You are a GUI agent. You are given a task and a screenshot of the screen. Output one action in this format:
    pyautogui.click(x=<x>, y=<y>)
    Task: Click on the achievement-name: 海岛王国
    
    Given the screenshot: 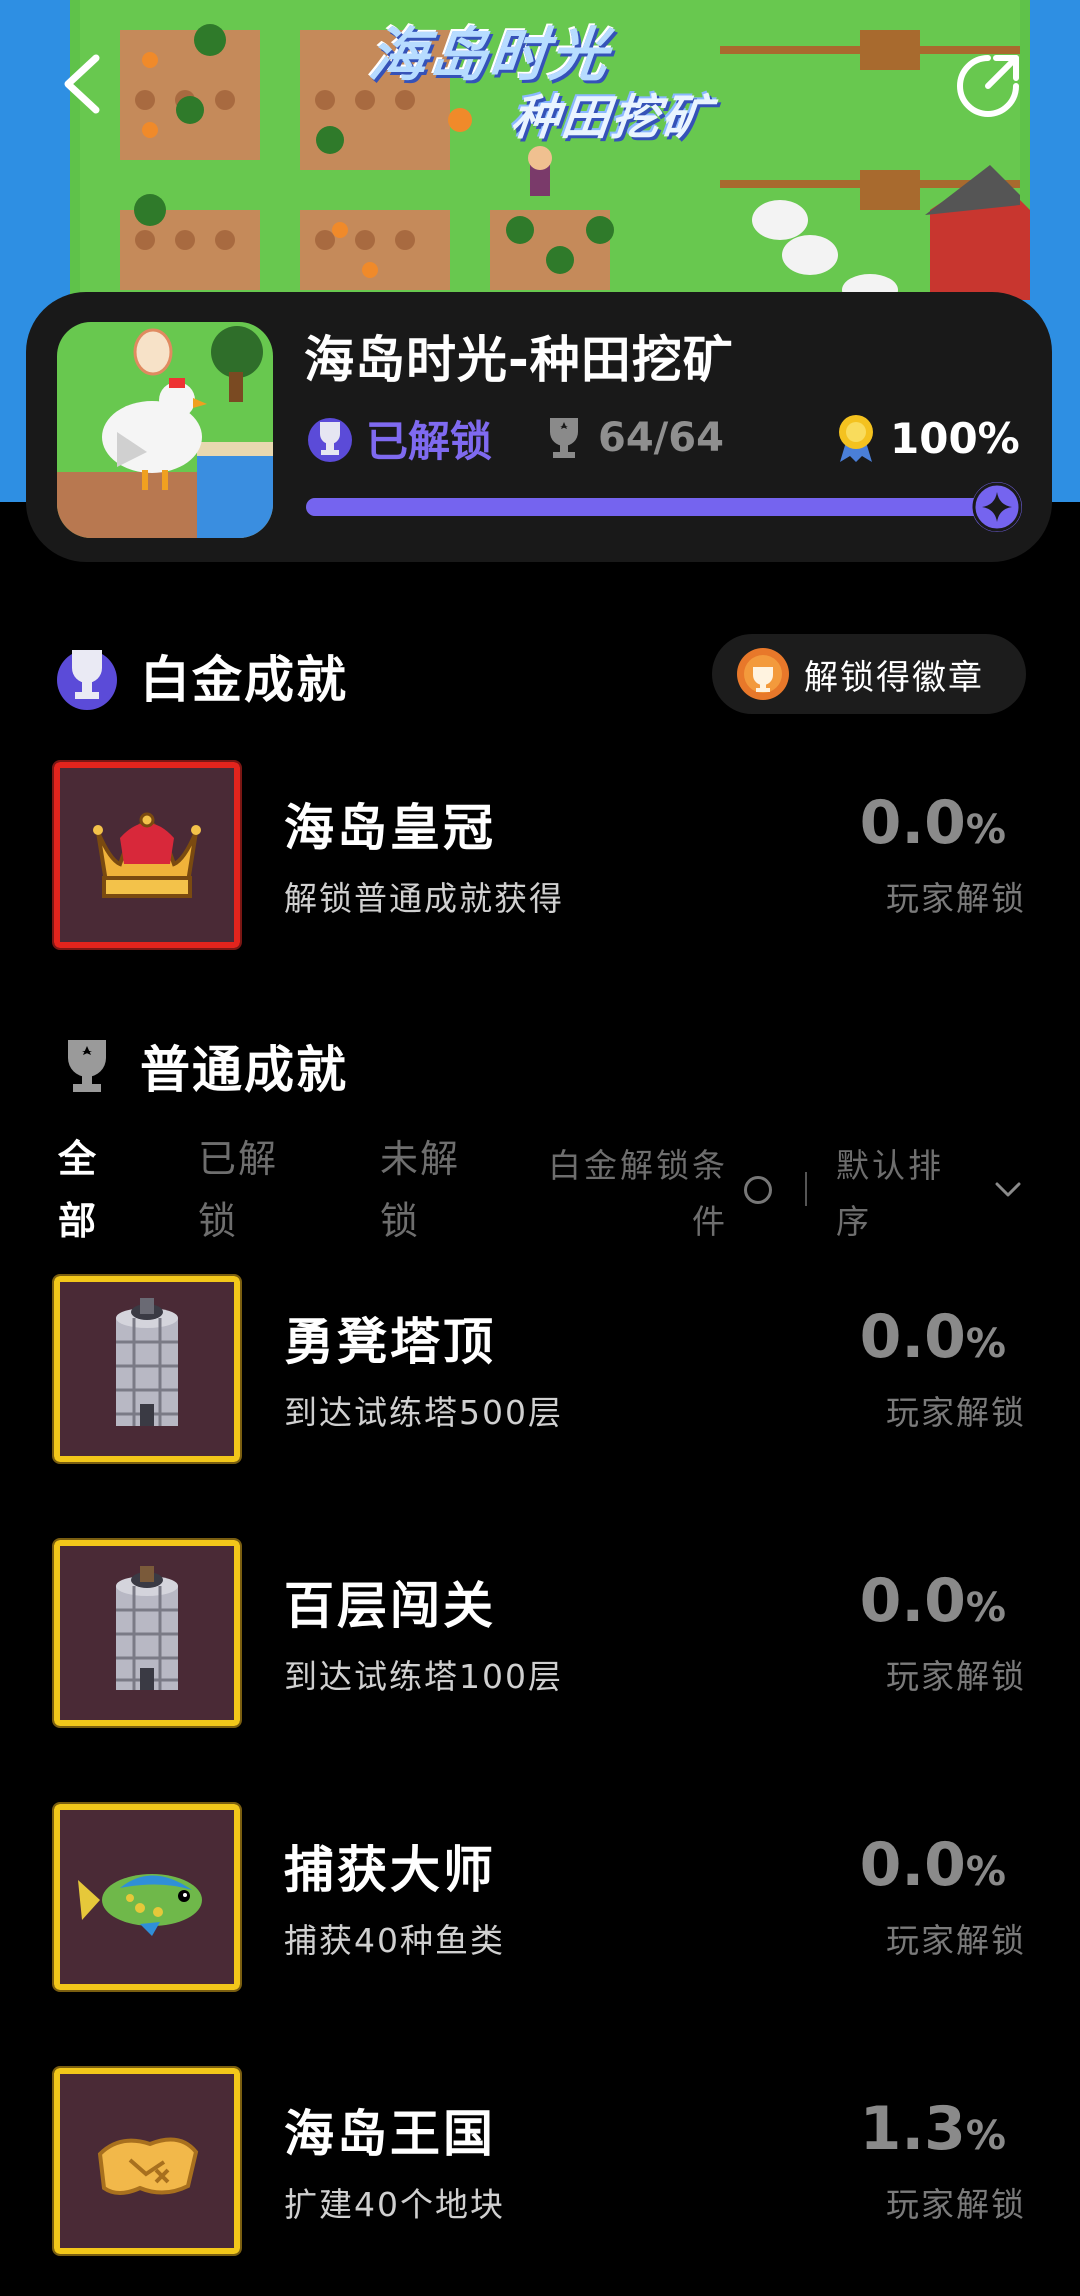 What is the action you would take?
    pyautogui.click(x=390, y=2134)
    